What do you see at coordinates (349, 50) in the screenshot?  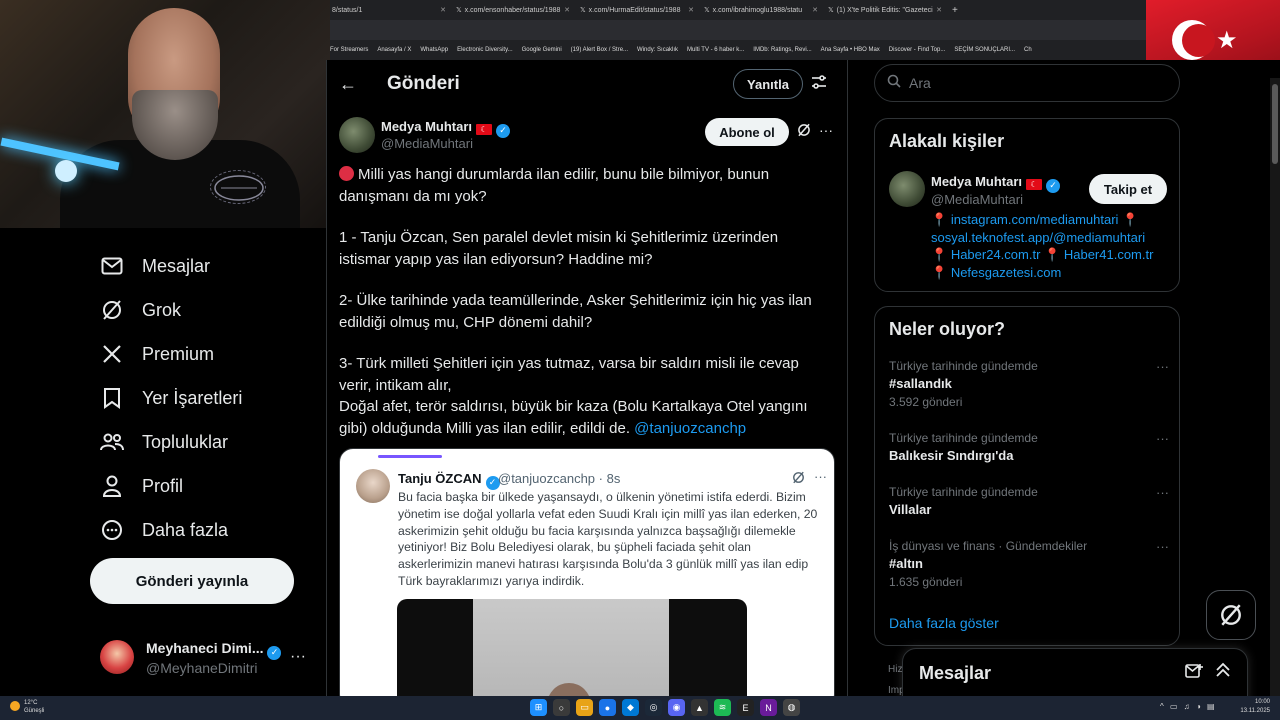 I see `bookmark-item: For Streamers` at bounding box center [349, 50].